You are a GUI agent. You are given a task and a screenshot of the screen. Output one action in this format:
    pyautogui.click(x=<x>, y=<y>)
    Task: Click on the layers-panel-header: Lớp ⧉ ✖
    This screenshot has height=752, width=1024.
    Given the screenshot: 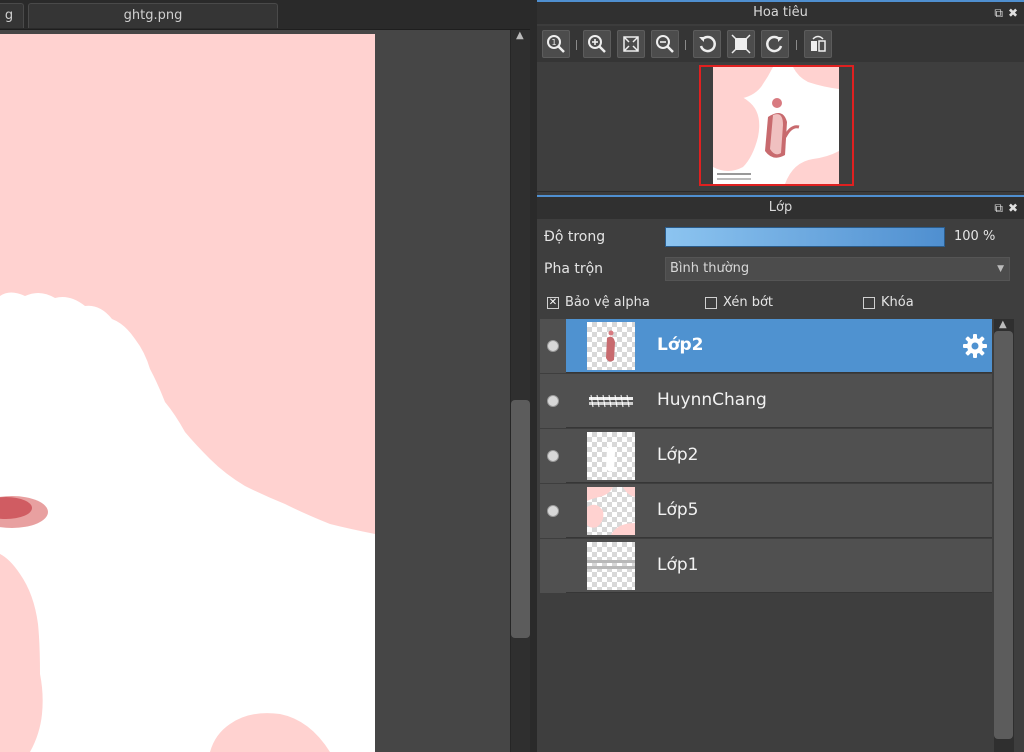 What is the action you would take?
    pyautogui.click(x=780, y=207)
    